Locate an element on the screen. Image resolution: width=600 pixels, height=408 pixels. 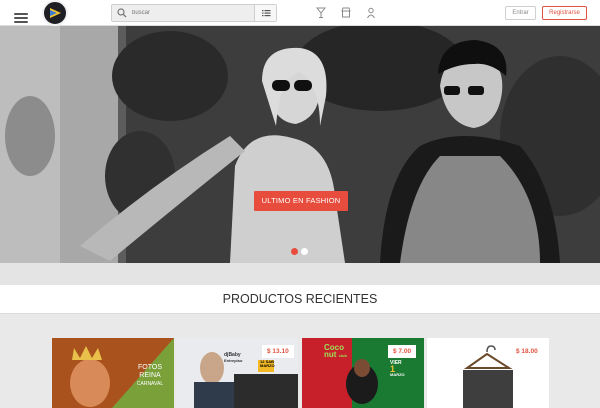
hero-cta-button: ULTIMO EN FASHION is located at coordinates (301, 201).